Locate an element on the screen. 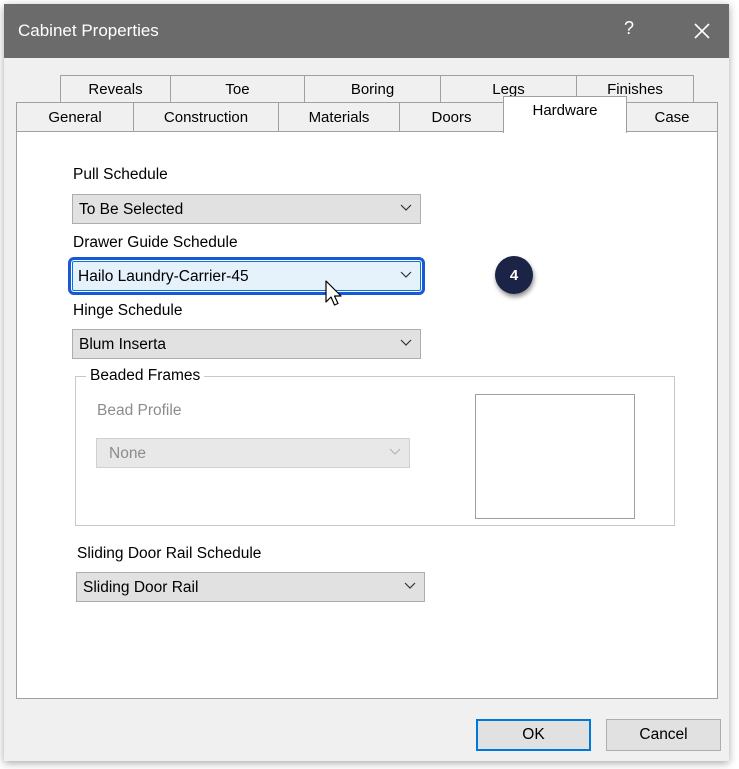 The image size is (739, 769). pull-schedule-value: To Be Selected is located at coordinates (131, 209).